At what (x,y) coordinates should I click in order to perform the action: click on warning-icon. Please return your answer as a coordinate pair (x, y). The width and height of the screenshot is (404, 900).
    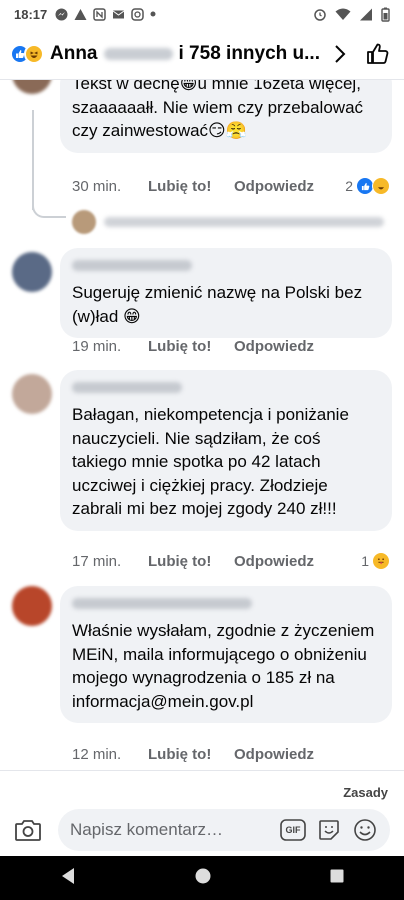
    Looking at the image, I should click on (80, 14).